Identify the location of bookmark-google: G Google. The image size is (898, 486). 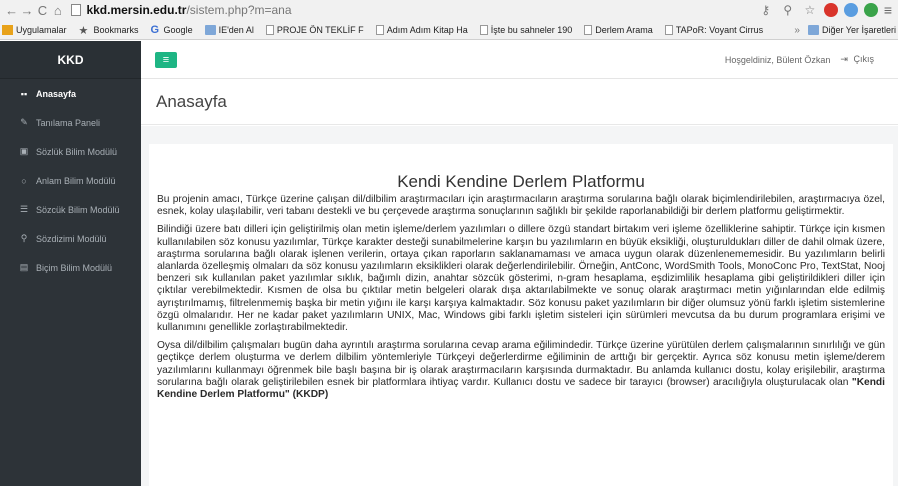
(172, 30).